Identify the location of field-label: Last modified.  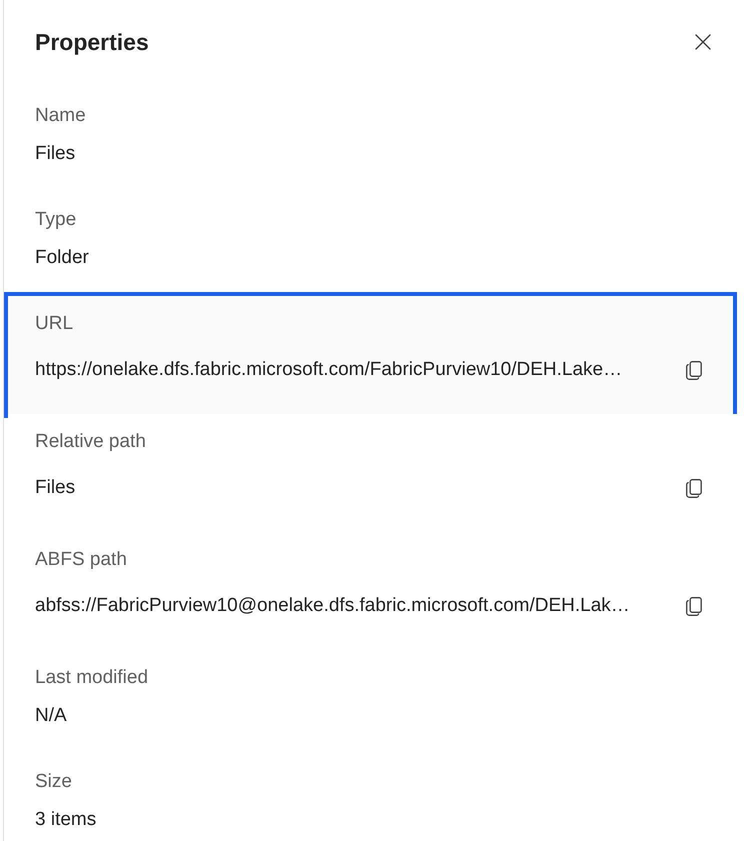
(91, 678).